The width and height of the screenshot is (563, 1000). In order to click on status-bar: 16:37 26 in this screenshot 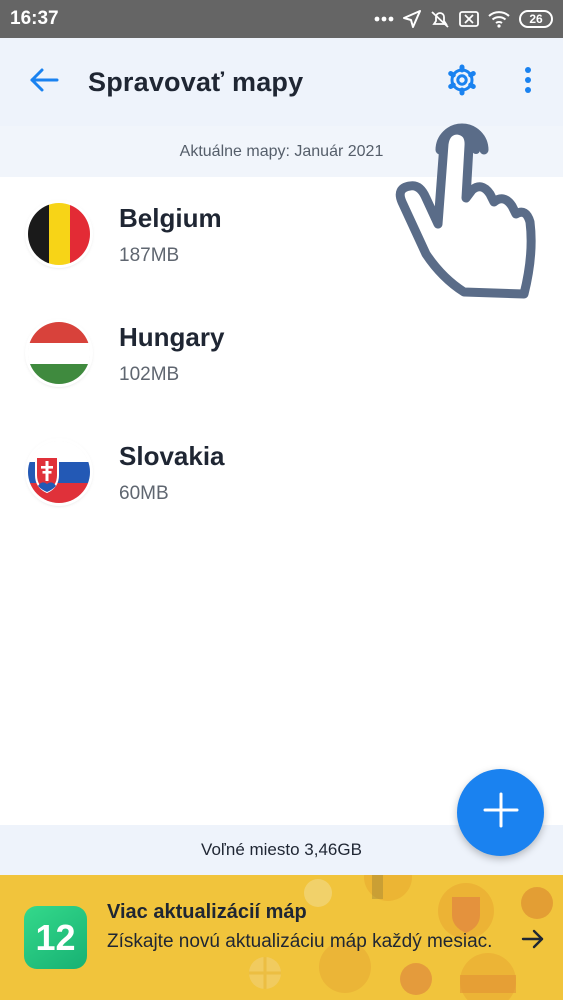, I will do `click(281, 19)`.